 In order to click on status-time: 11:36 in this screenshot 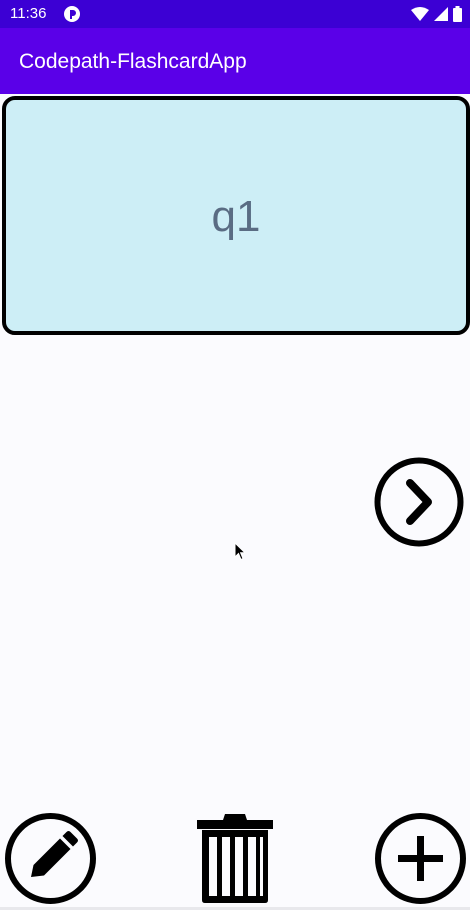, I will do `click(28, 13)`.